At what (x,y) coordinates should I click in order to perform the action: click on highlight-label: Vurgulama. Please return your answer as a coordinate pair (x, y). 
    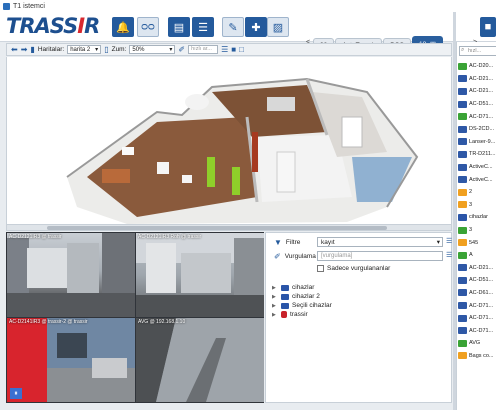
    Looking at the image, I should click on (300, 256).